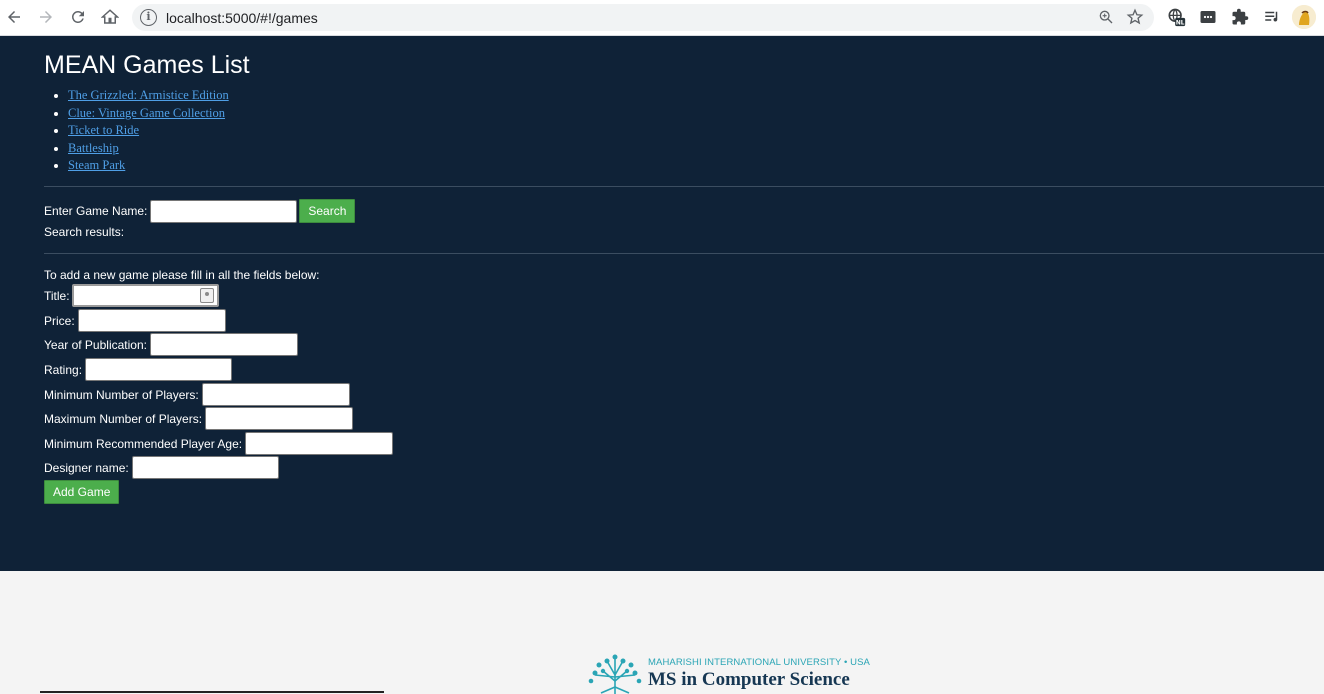 The width and height of the screenshot is (1324, 694). I want to click on game-link: Clue: Vintage Game Collection, so click(146, 113).